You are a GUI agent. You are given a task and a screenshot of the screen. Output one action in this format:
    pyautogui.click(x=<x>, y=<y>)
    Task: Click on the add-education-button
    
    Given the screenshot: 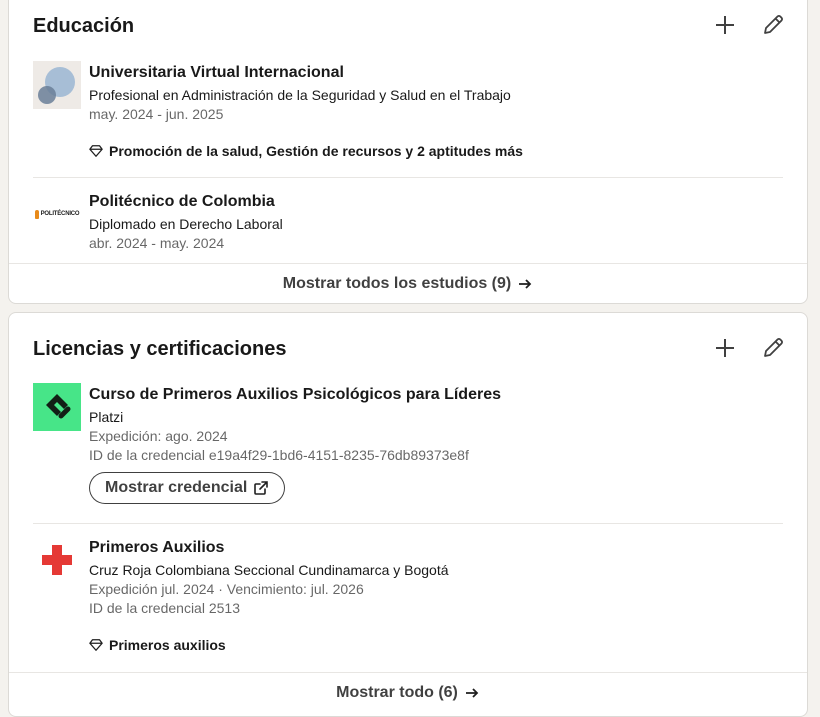 What is the action you would take?
    pyautogui.click(x=725, y=25)
    